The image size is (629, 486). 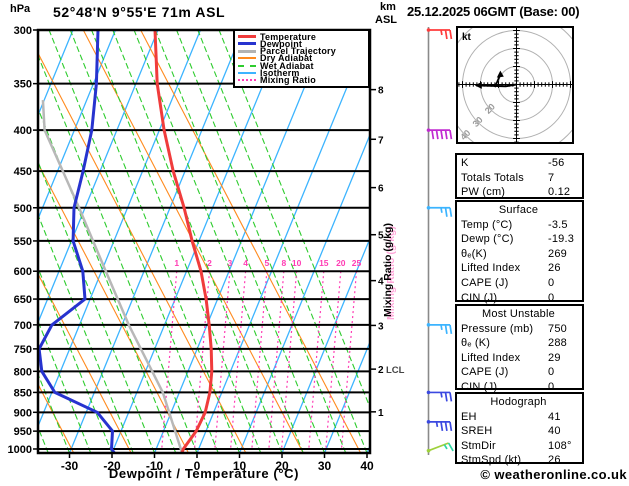 I want to click on panel-row-label: Temp (°C), so click(x=487, y=224).